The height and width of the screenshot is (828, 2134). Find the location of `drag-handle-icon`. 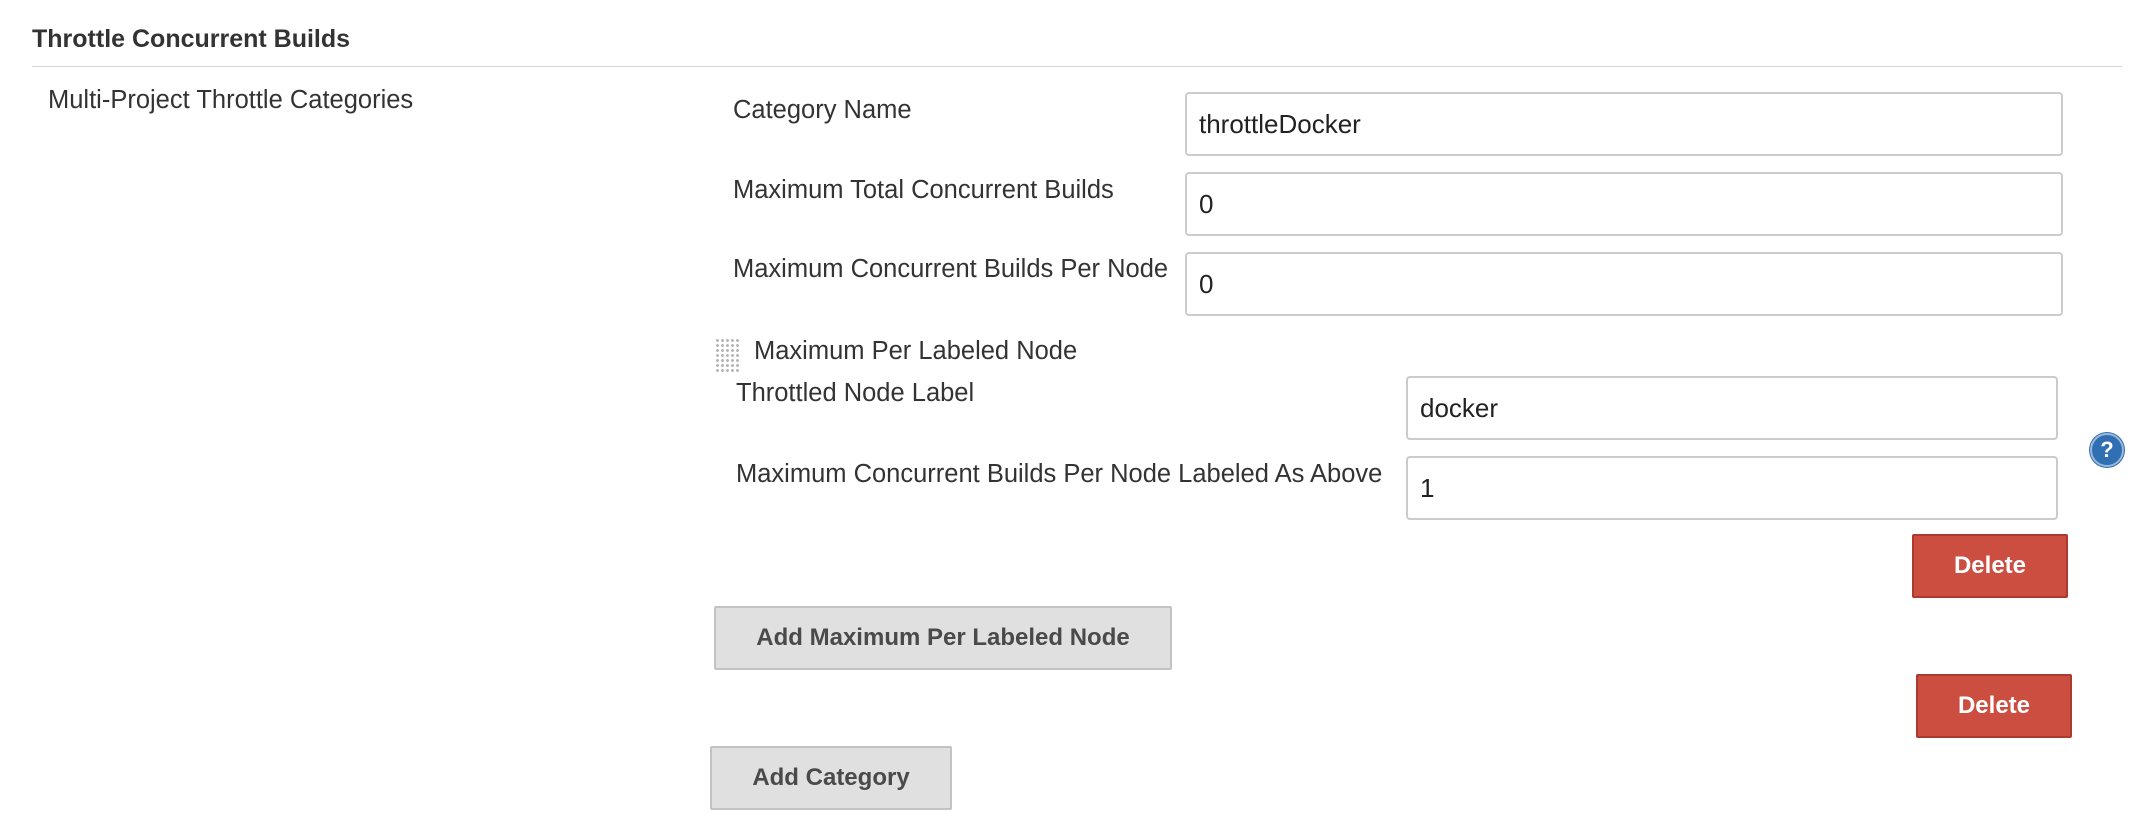

drag-handle-icon is located at coordinates (727, 355).